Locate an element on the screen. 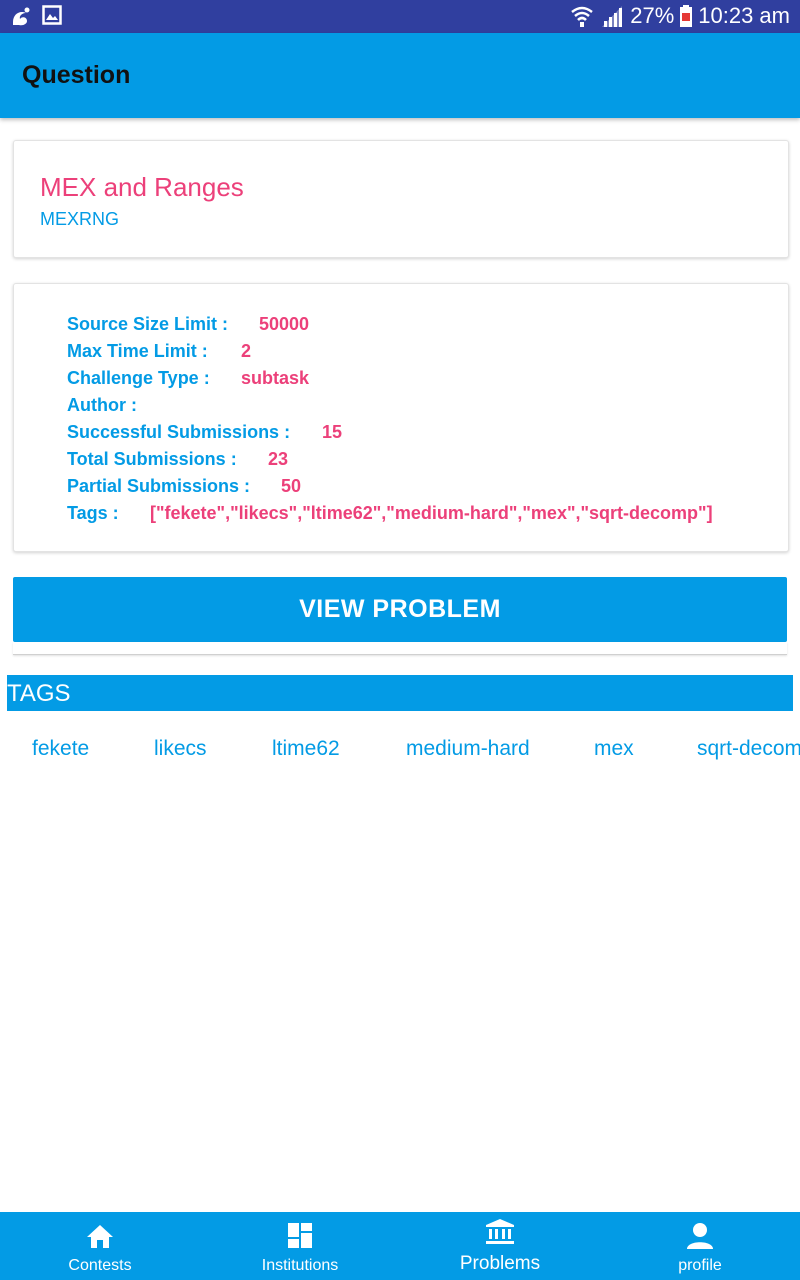 The height and width of the screenshot is (1280, 800). detail-label: Successful Submissions : is located at coordinates (179, 432).